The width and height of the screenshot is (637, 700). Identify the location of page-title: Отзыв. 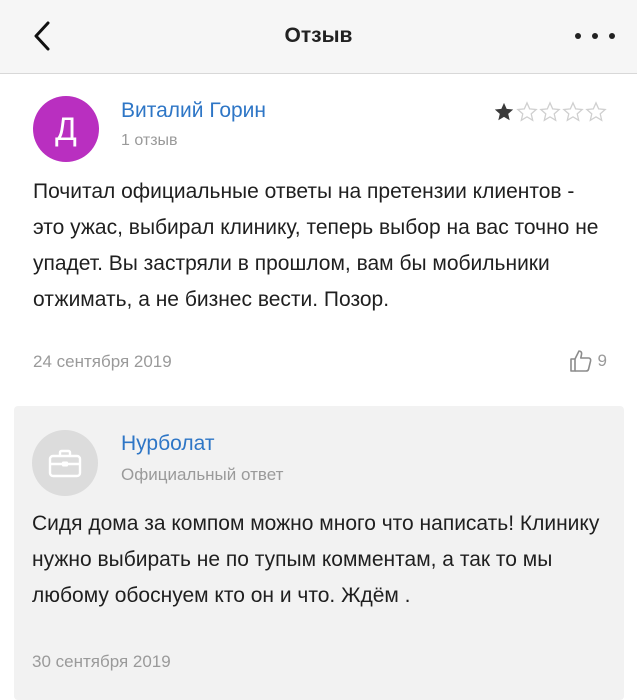
(318, 35).